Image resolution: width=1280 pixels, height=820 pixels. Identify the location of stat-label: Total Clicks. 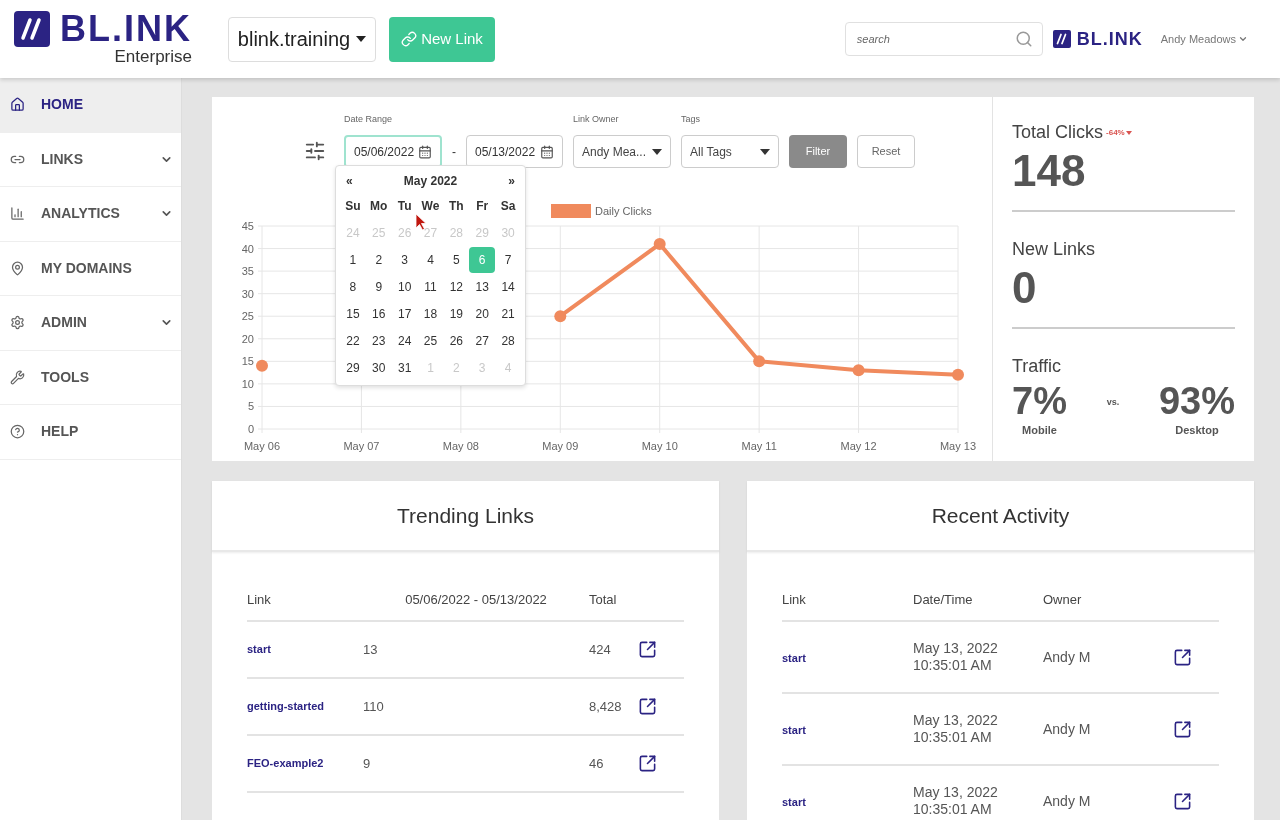
(1058, 132).